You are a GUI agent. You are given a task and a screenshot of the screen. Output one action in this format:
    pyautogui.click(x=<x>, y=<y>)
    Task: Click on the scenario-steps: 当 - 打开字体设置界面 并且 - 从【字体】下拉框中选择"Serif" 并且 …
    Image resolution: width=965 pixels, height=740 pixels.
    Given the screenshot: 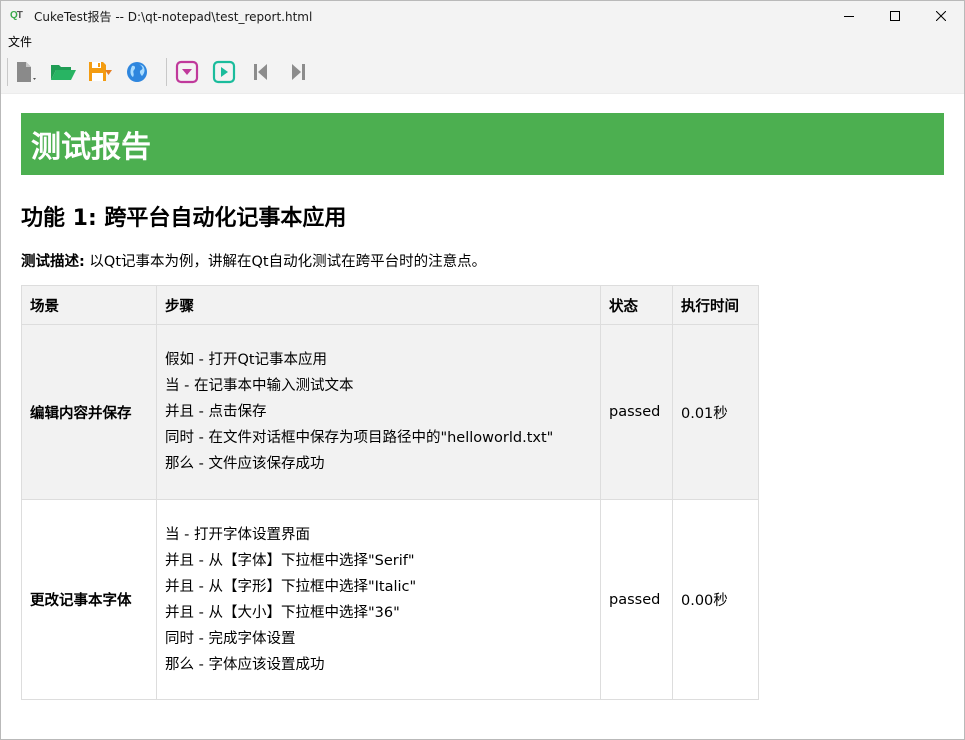 What is the action you would take?
    pyautogui.click(x=378, y=599)
    